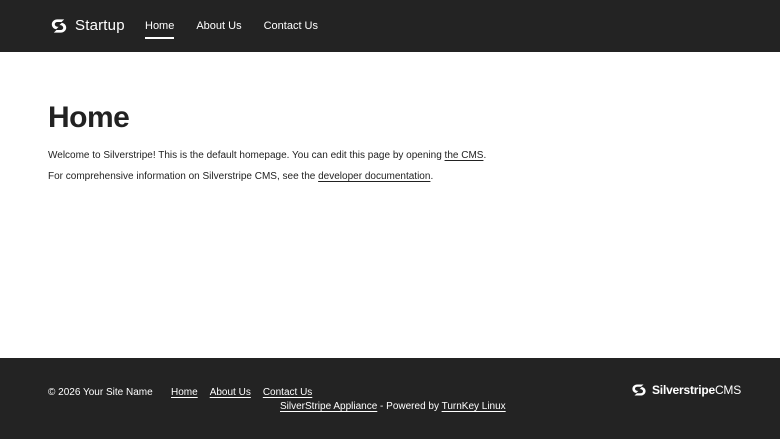  What do you see at coordinates (184, 393) in the screenshot?
I see `footer-nav-home: Home` at bounding box center [184, 393].